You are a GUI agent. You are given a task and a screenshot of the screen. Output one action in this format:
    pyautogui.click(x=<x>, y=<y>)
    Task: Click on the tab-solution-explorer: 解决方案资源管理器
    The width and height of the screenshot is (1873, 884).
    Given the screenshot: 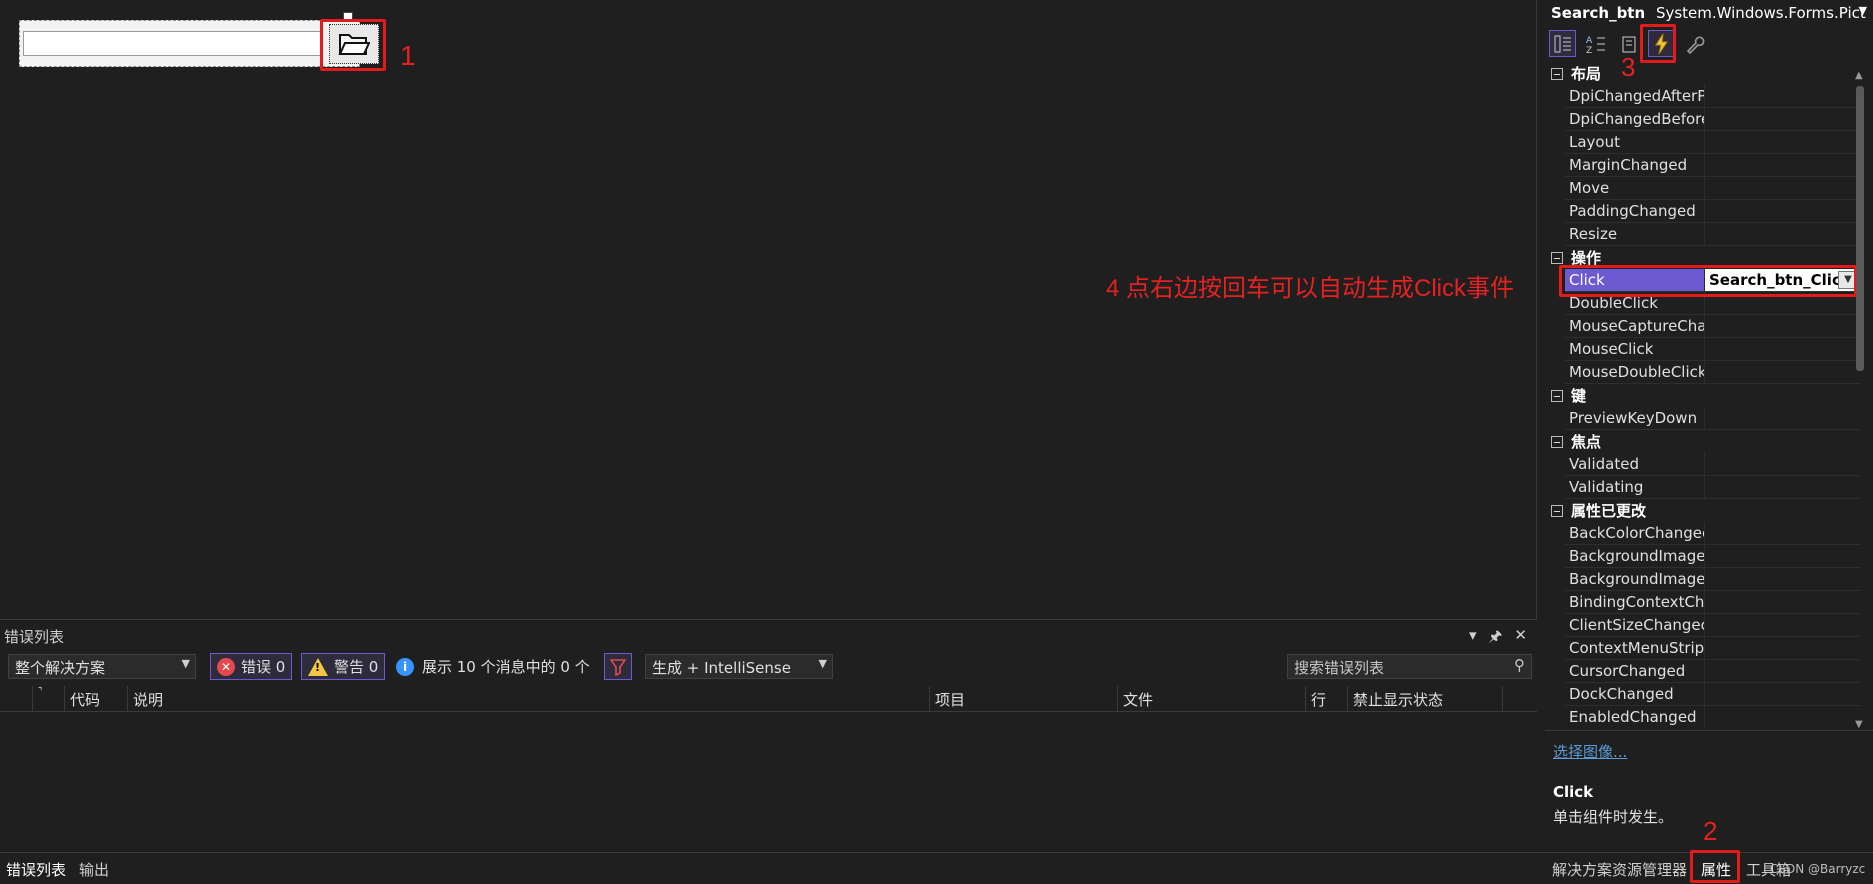 What is the action you would take?
    pyautogui.click(x=1619, y=869)
    